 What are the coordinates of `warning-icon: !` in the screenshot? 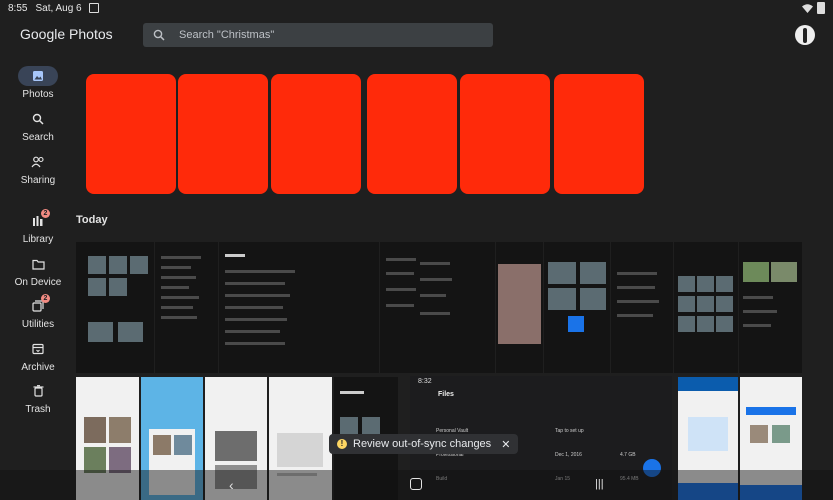 It's located at (342, 444).